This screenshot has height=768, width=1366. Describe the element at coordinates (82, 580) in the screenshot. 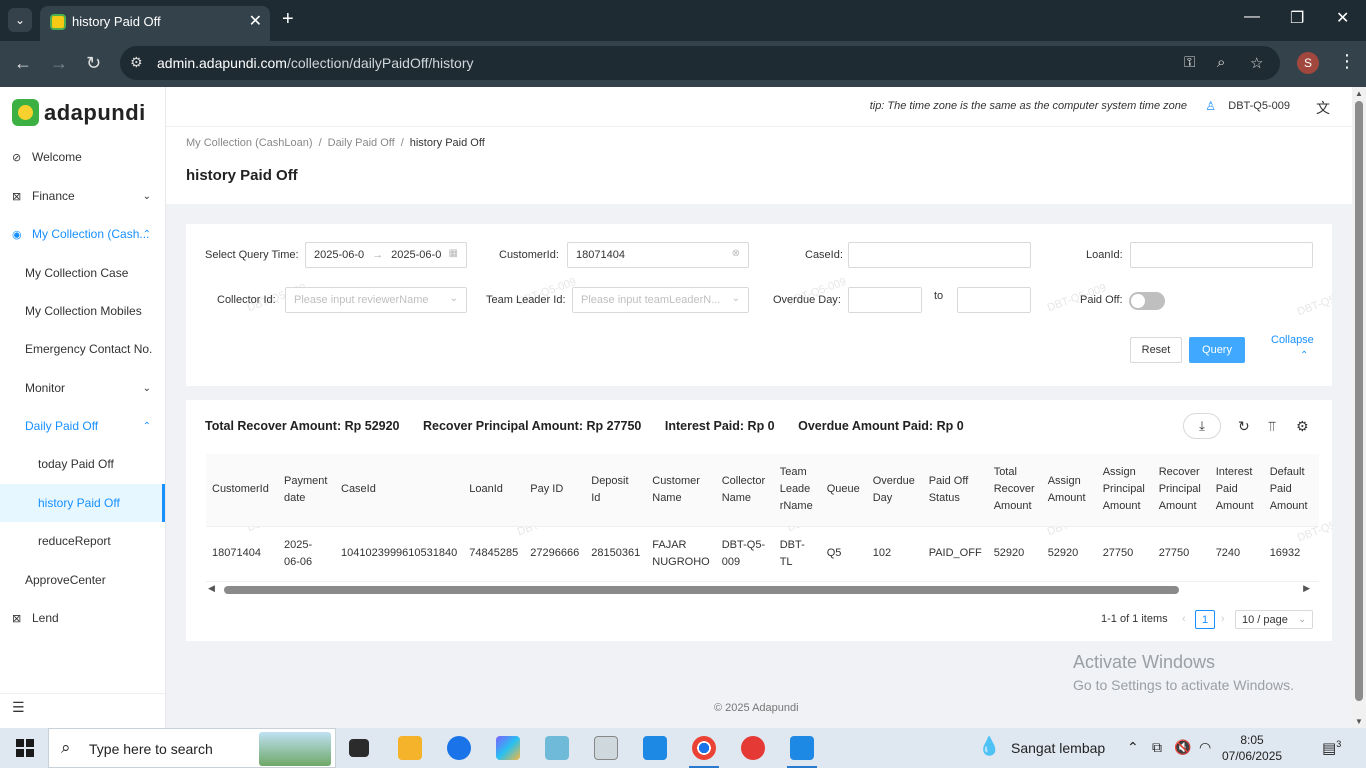

I see `sidebar-item-approve-center: ApproveCenter` at that location.